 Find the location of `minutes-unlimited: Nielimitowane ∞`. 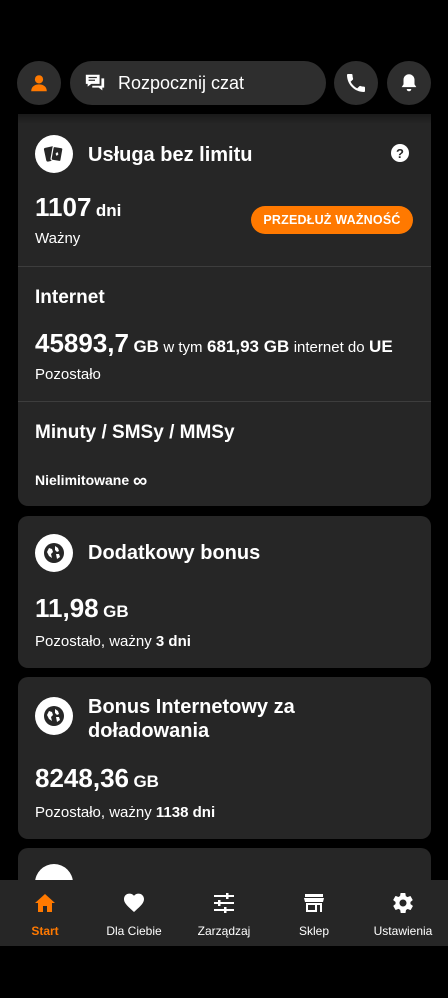

minutes-unlimited: Nielimitowane ∞ is located at coordinates (91, 481).